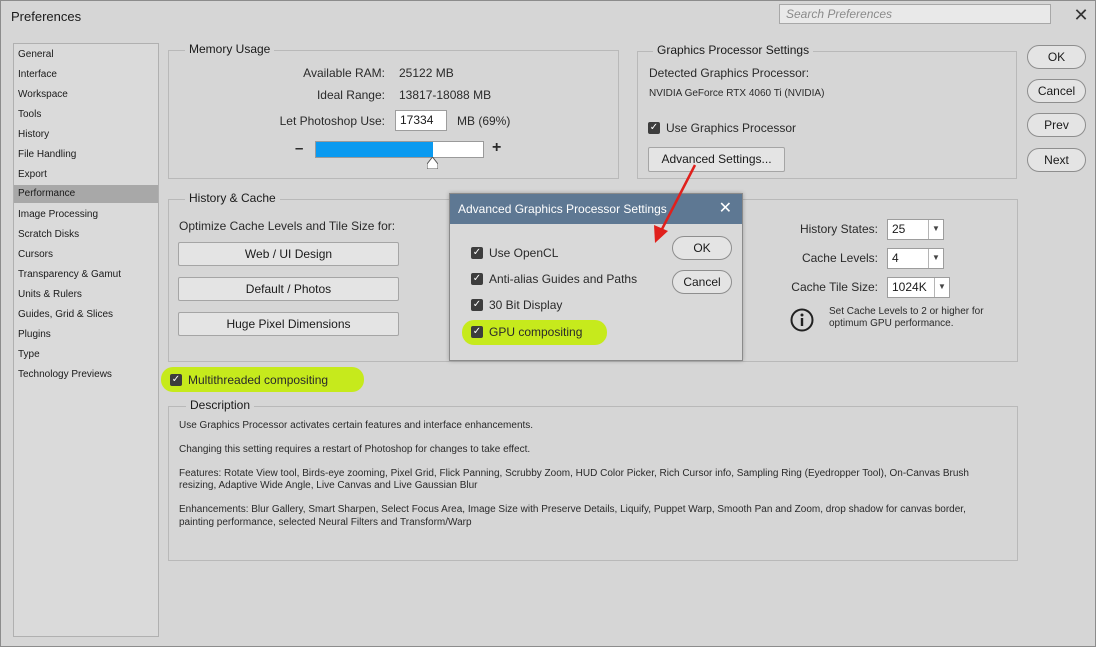  What do you see at coordinates (332, 121) in the screenshot?
I see `let-photoshop-use-label: Let Photoshop Use:` at bounding box center [332, 121].